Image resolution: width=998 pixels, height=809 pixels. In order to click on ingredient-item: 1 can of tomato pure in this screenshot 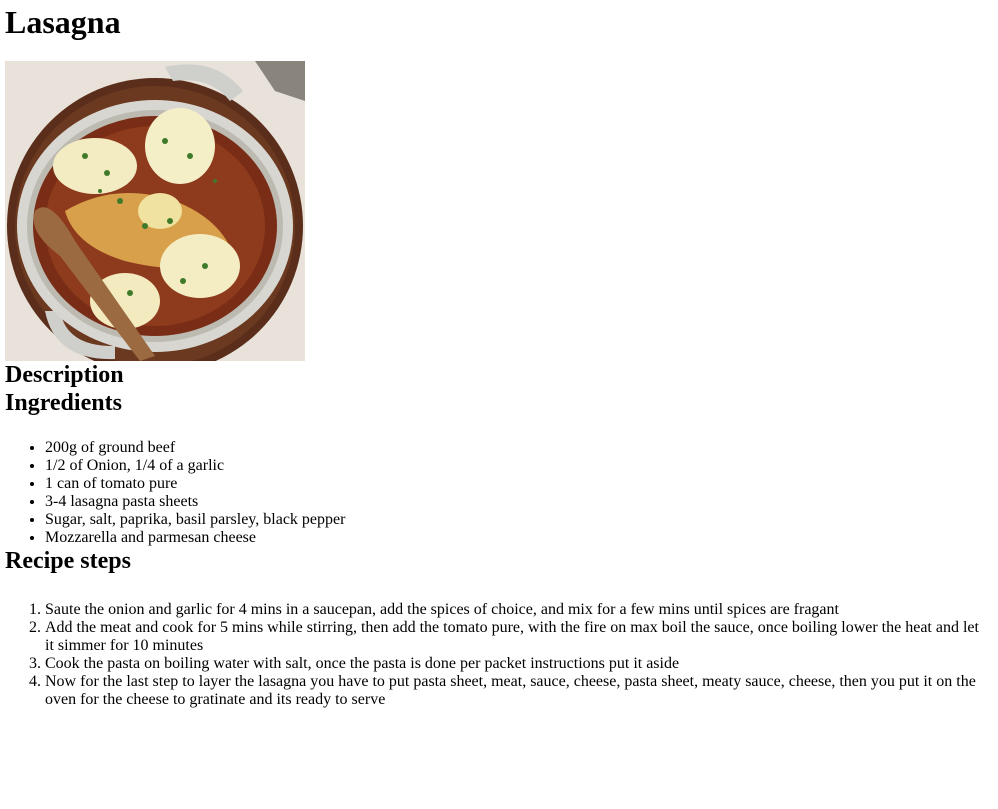, I will do `click(519, 484)`.